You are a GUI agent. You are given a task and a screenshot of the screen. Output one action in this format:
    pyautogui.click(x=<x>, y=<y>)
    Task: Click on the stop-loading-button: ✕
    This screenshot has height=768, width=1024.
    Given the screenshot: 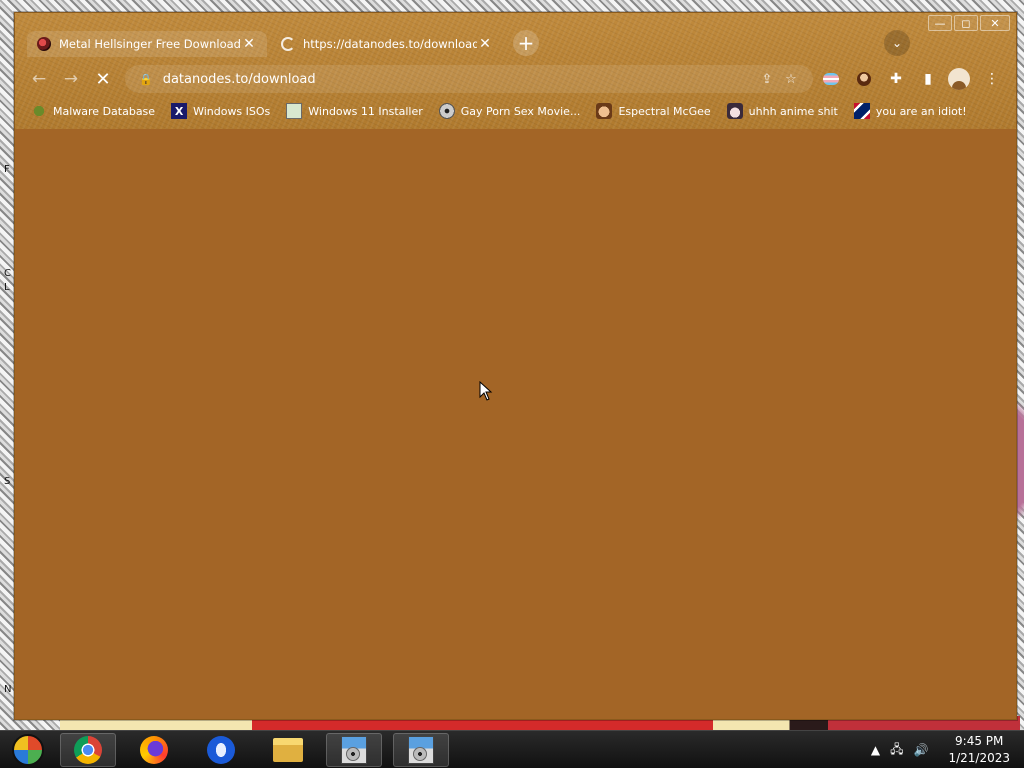 What is the action you would take?
    pyautogui.click(x=103, y=79)
    